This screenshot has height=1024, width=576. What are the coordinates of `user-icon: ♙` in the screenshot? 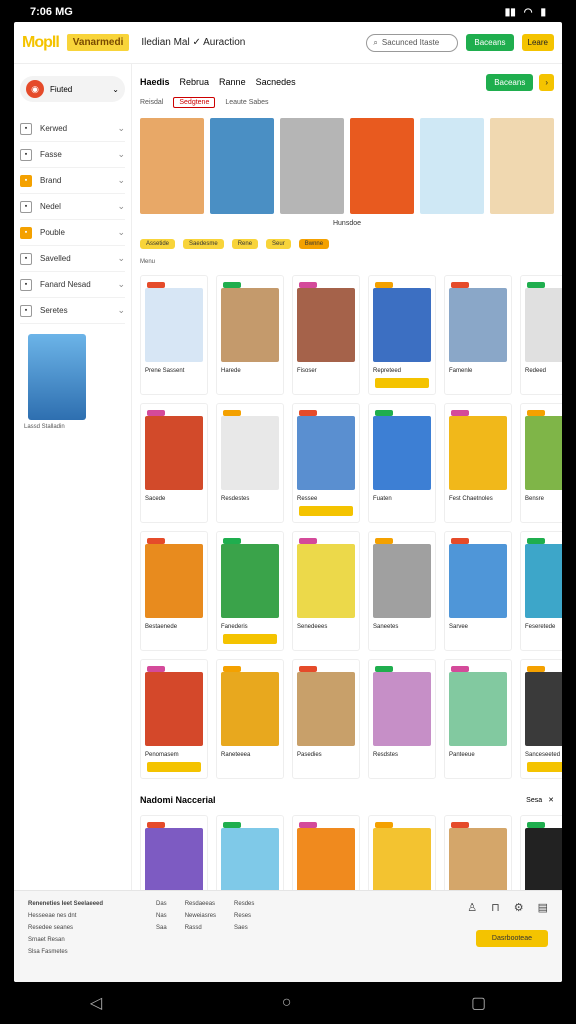 It's located at (472, 907).